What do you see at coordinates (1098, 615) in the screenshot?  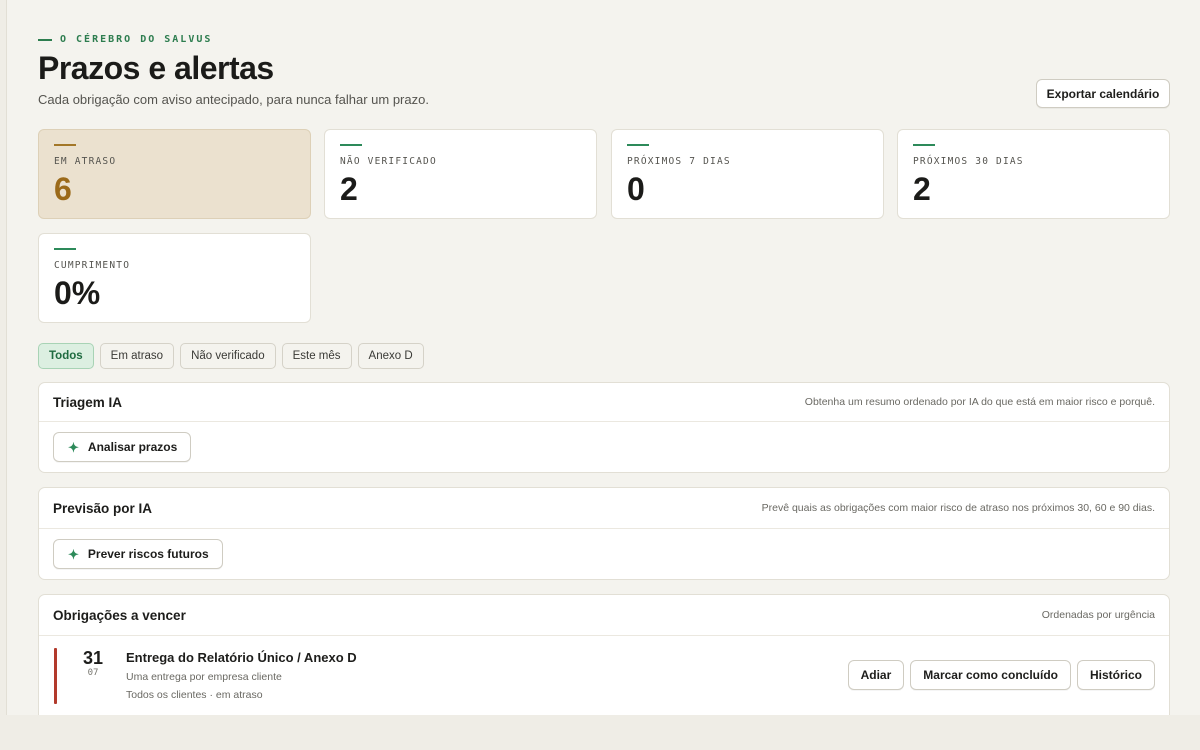 I see `panel-description: Ordenadas por urgência` at bounding box center [1098, 615].